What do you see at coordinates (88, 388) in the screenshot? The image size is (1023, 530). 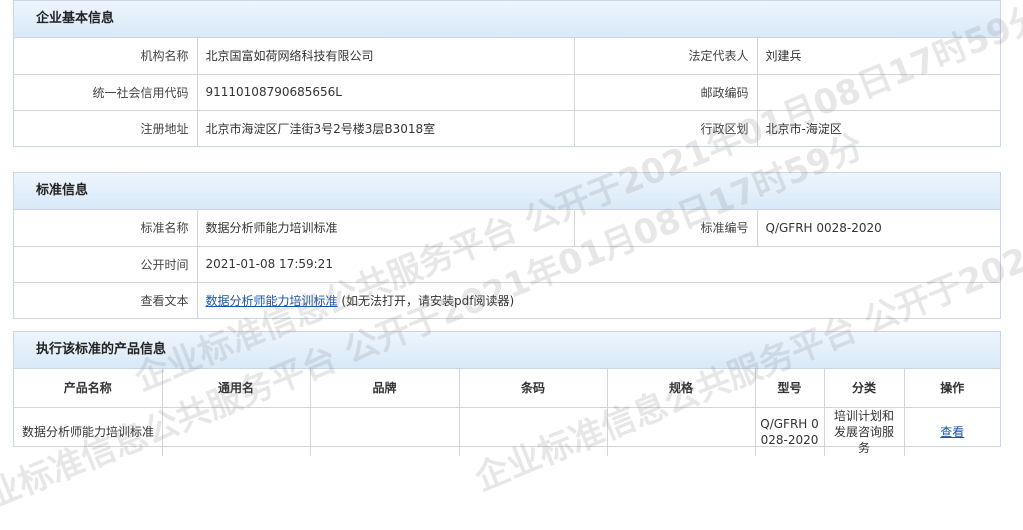 I see `col-product-name: 产品名称` at bounding box center [88, 388].